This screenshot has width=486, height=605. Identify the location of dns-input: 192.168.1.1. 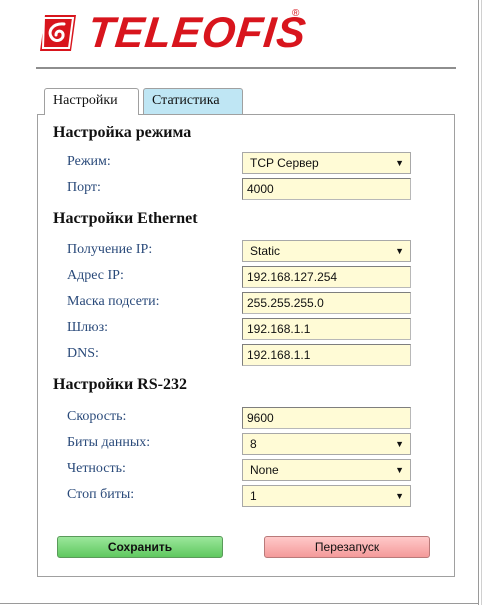
(326, 355).